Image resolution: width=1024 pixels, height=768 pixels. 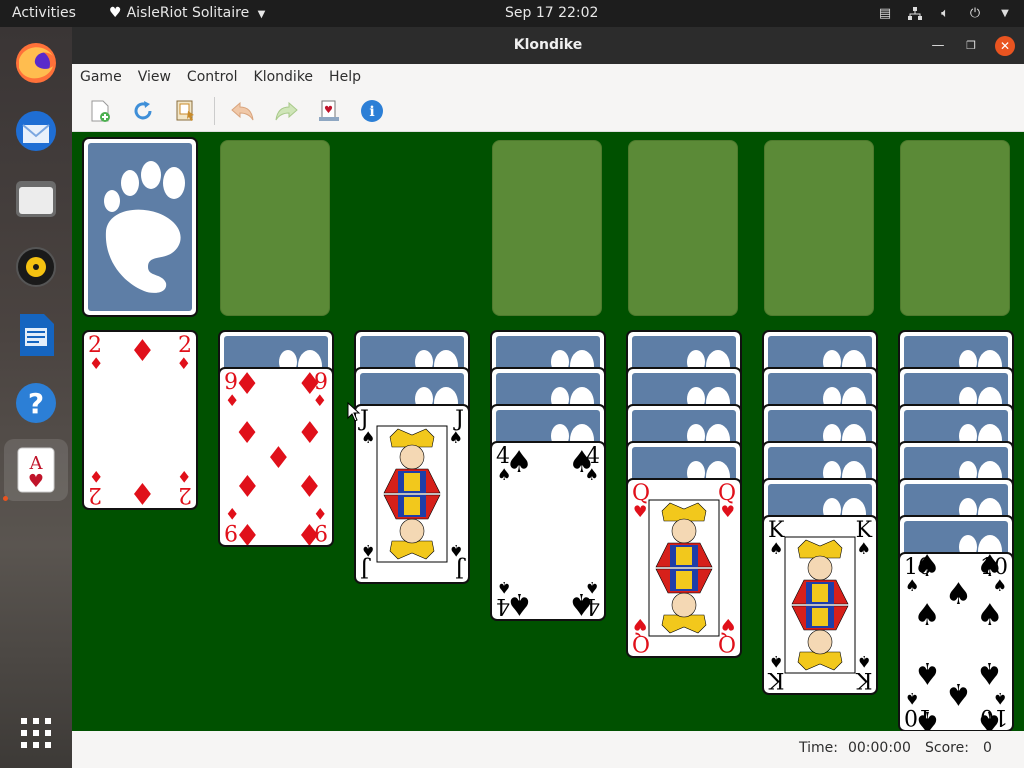 What do you see at coordinates (216, 77) in the screenshot?
I see `menu-control: Control` at bounding box center [216, 77].